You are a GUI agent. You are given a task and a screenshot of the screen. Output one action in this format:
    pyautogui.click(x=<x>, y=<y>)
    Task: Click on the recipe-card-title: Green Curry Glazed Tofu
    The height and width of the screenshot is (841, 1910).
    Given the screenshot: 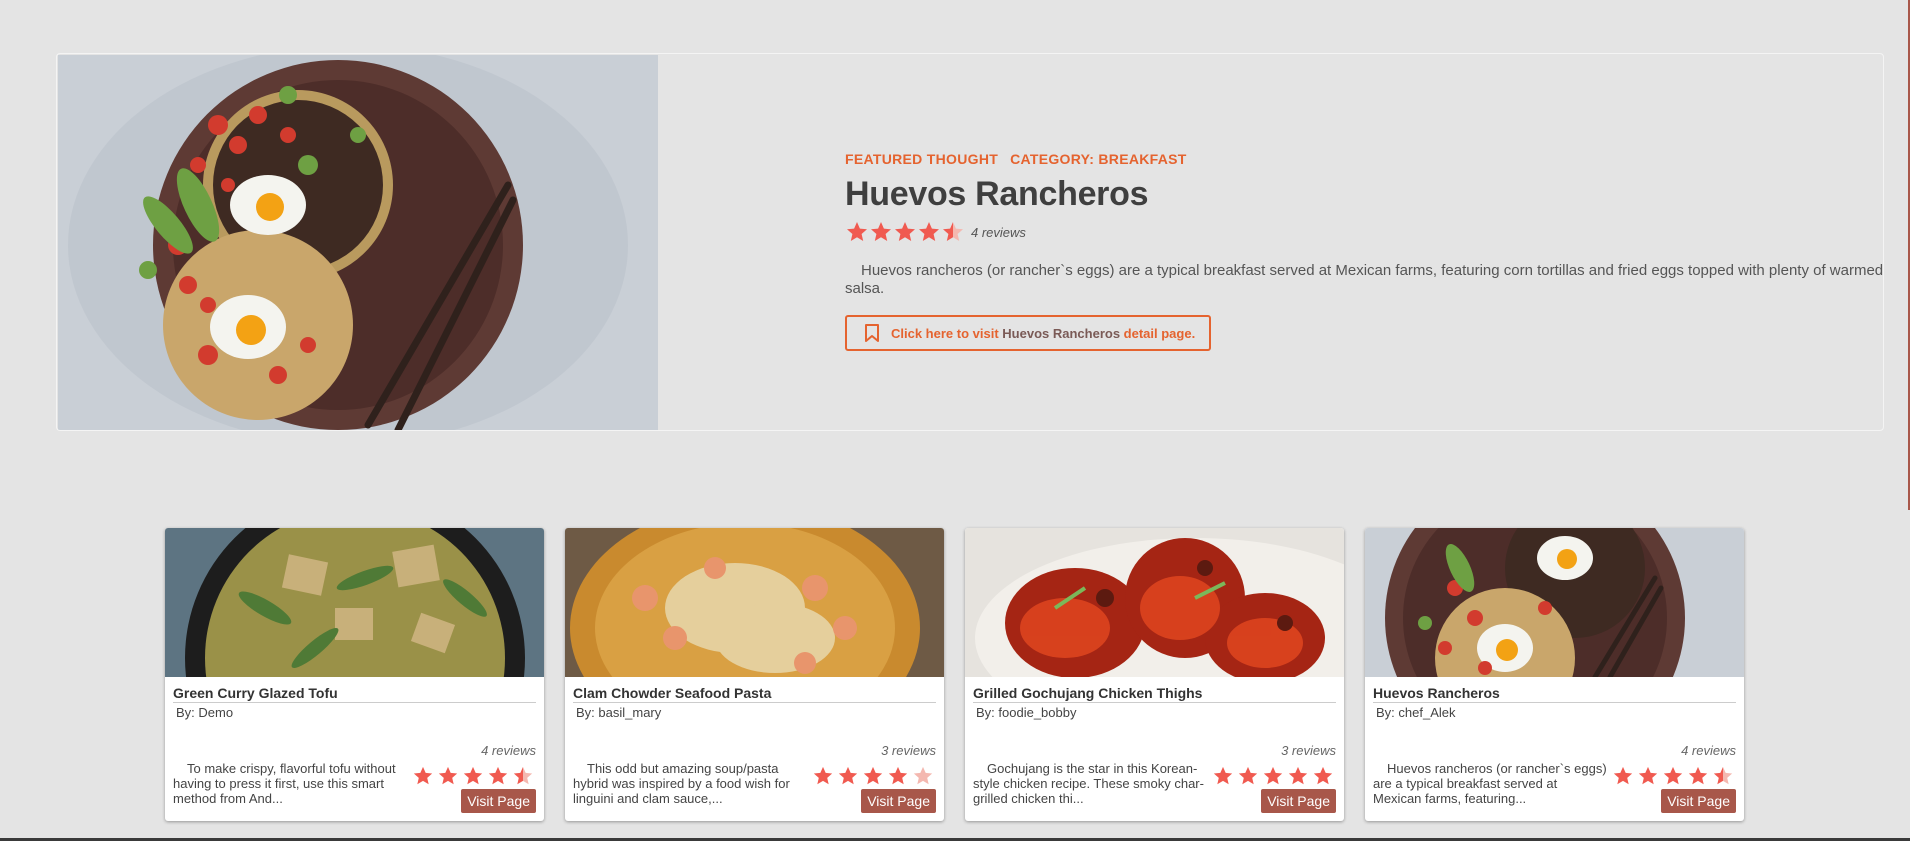 What is the action you would take?
    pyautogui.click(x=354, y=694)
    